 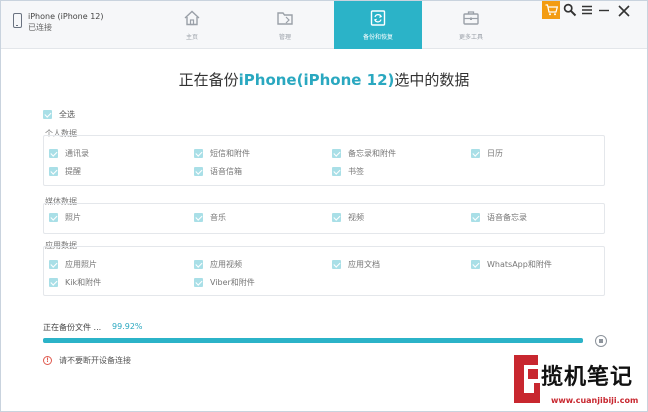 What do you see at coordinates (604, 10) in the screenshot?
I see `minimize-icon` at bounding box center [604, 10].